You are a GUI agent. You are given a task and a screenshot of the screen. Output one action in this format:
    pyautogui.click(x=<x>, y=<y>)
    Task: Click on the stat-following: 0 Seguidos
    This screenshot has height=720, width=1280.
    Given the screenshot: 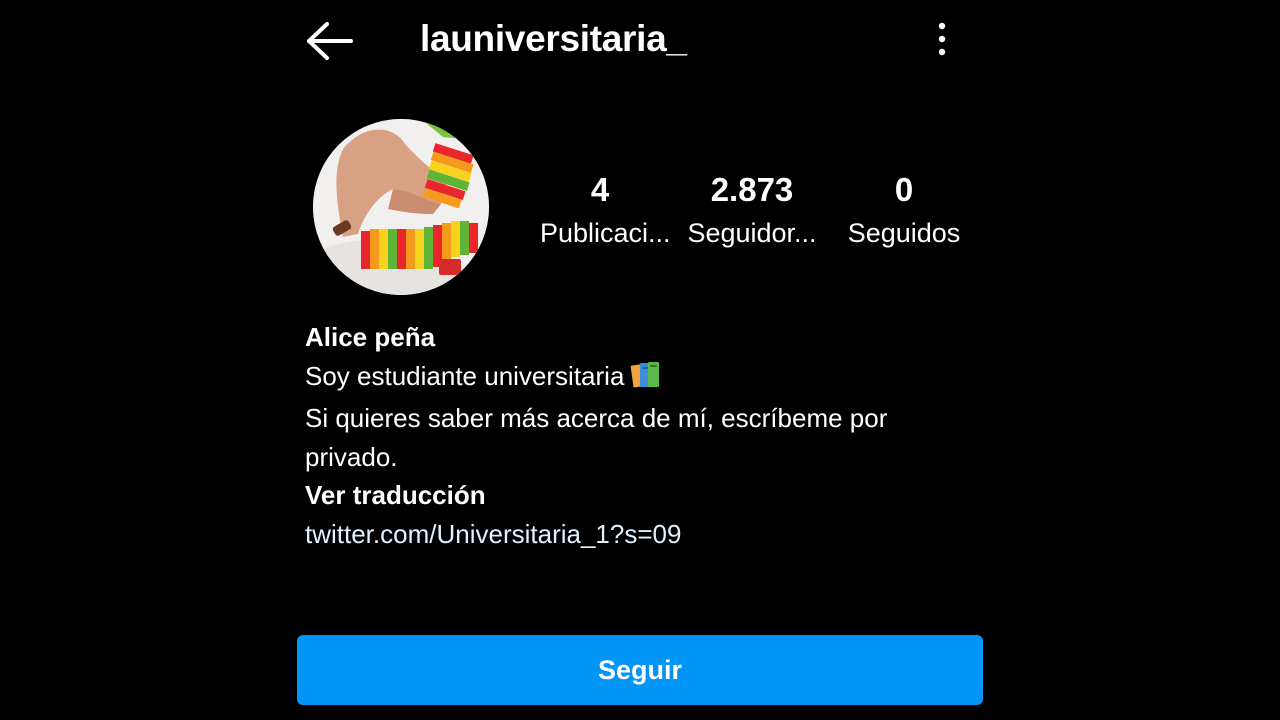 What is the action you would take?
    pyautogui.click(x=904, y=211)
    